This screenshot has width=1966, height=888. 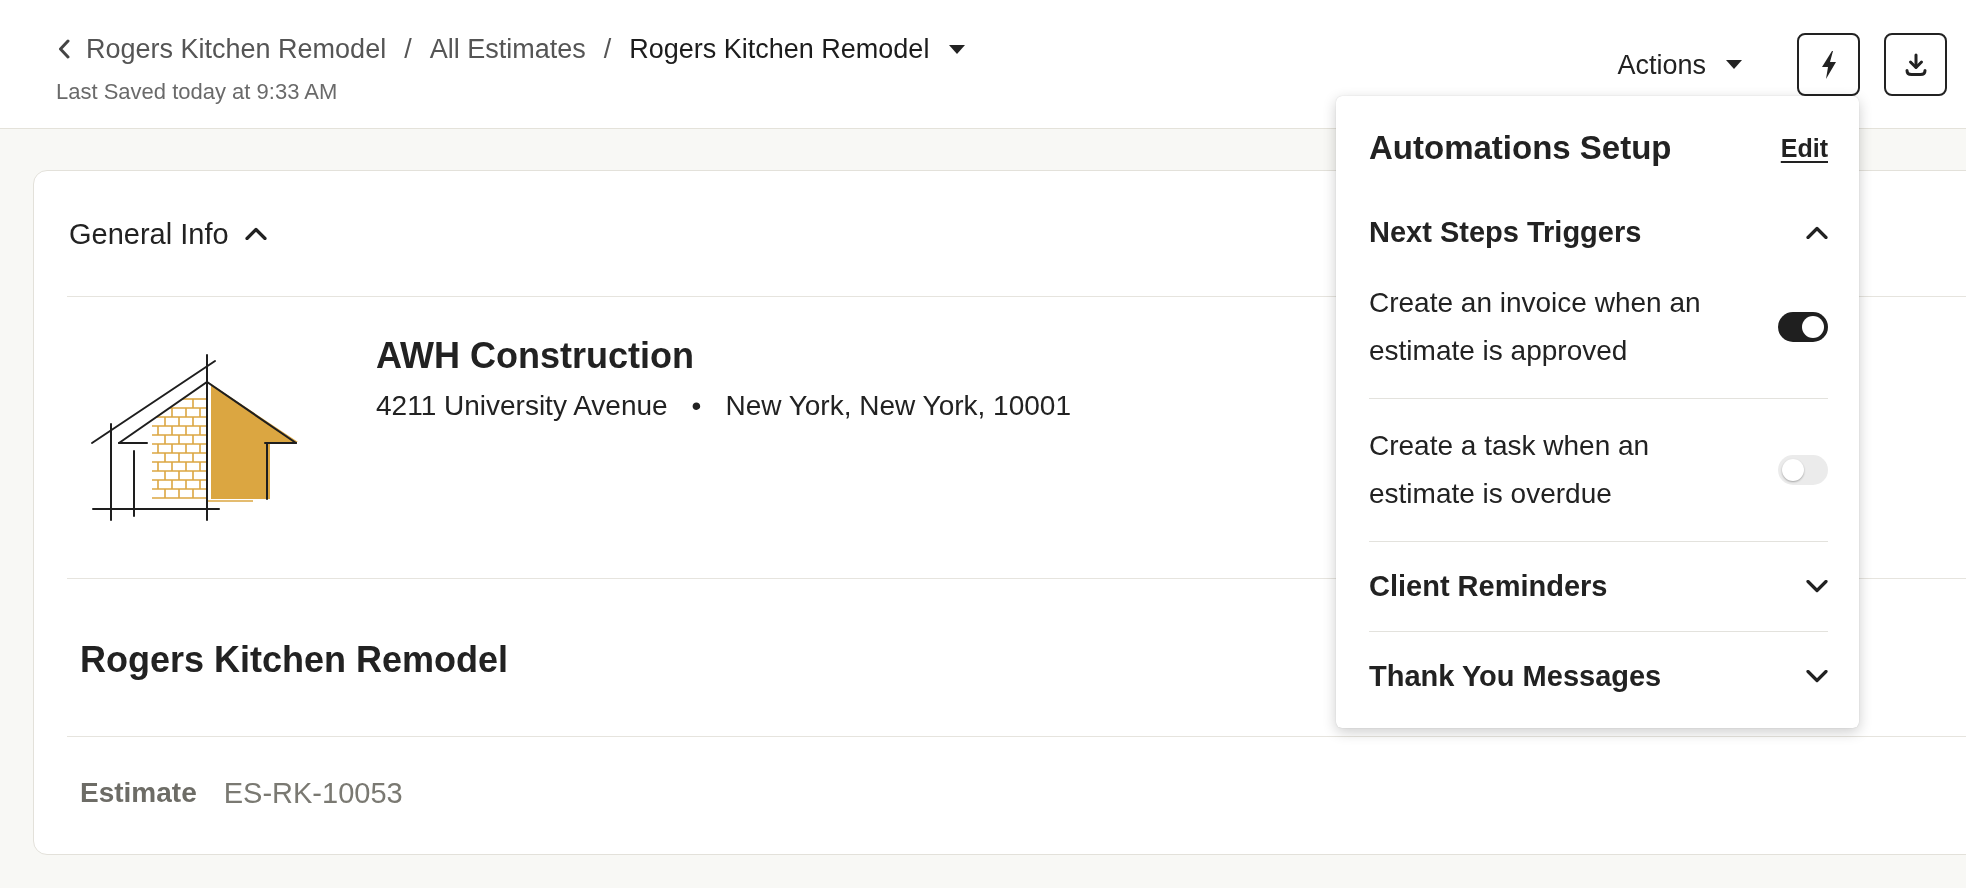 I want to click on automations-button, so click(x=1828, y=64).